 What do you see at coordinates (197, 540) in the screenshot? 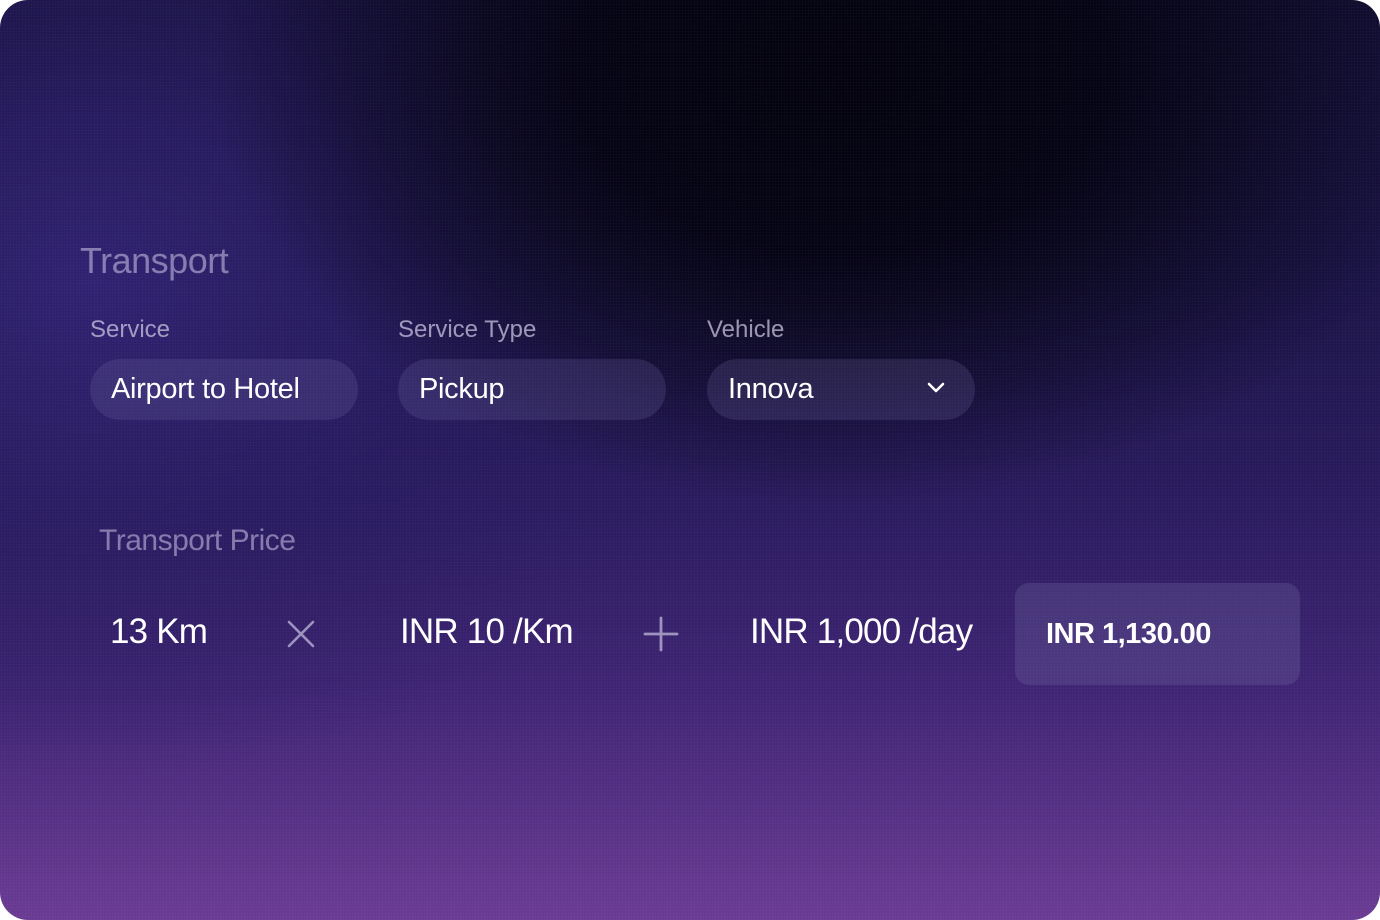
I see `transport-price-title: Transport Price` at bounding box center [197, 540].